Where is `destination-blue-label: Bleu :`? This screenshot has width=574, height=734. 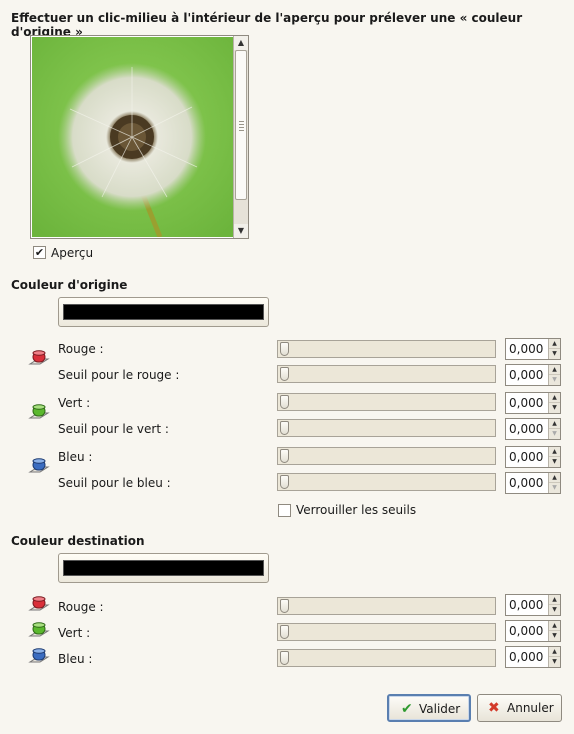 destination-blue-label: Bleu : is located at coordinates (75, 659).